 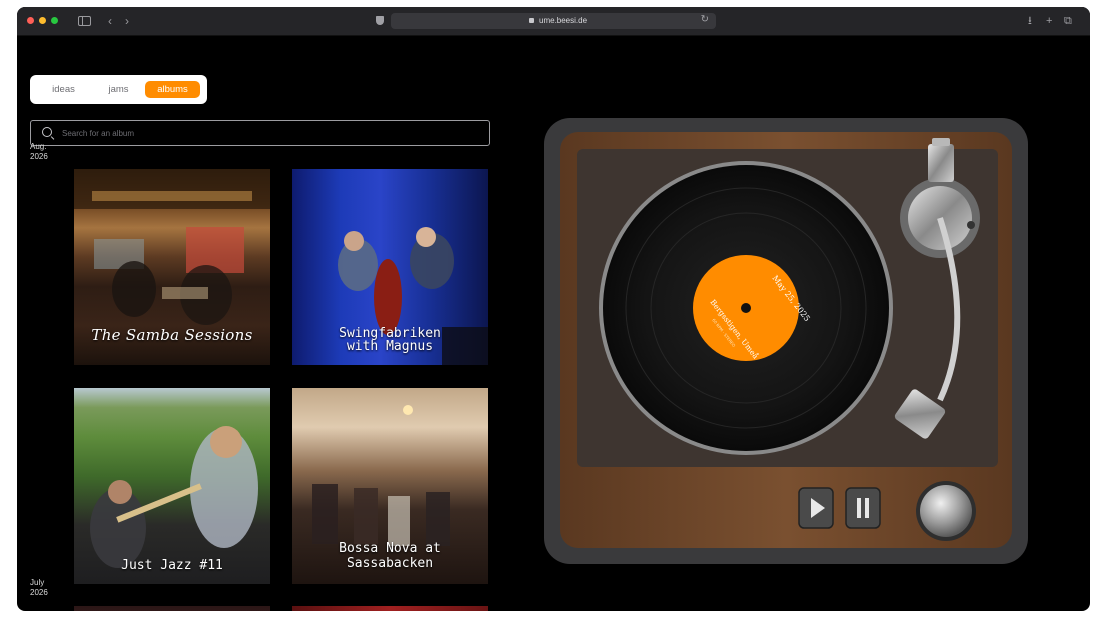 I want to click on tab-albums: albums, so click(x=172, y=89).